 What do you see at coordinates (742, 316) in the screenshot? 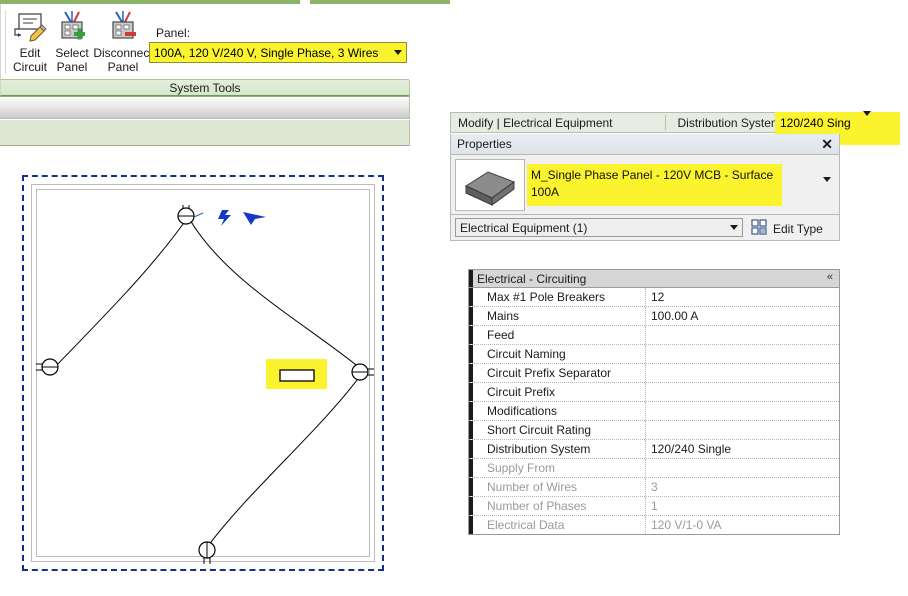
I see `property-value: 100.00 A` at bounding box center [742, 316].